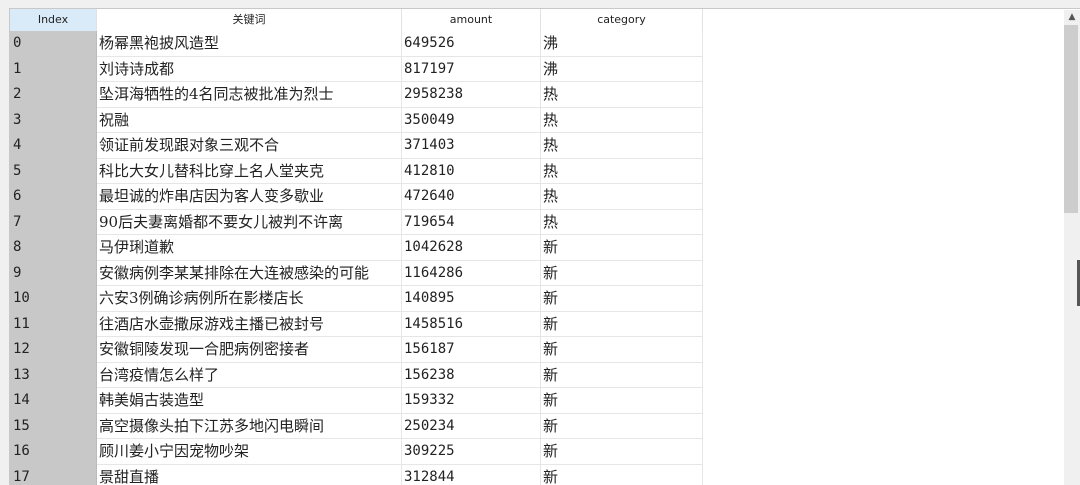 This screenshot has height=485, width=1080. Describe the element at coordinates (471, 172) in the screenshot. I see `amount-cell: 412810` at that location.